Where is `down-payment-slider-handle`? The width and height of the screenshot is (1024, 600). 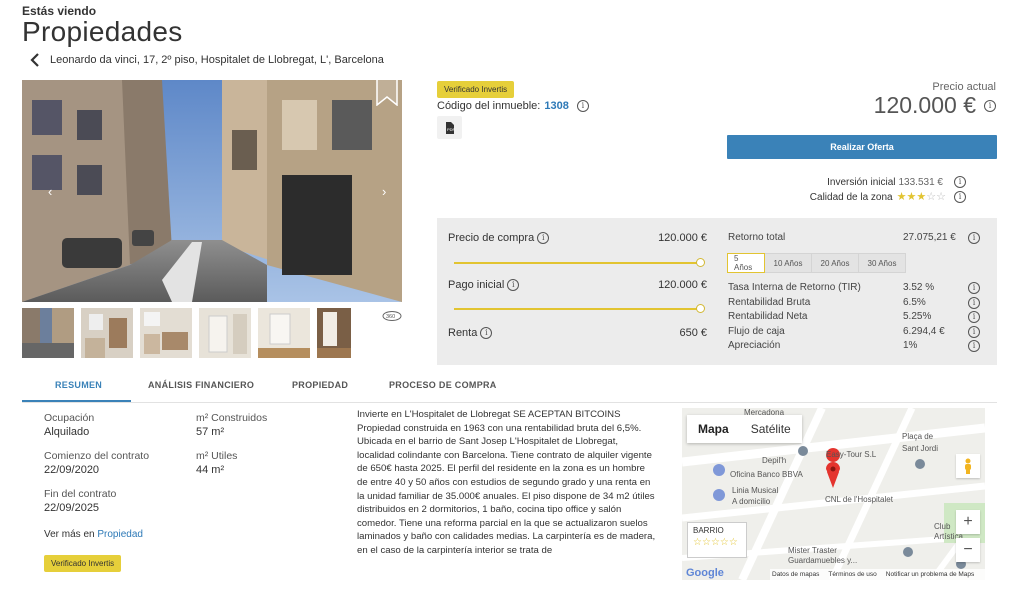
down-payment-slider-handle is located at coordinates (700, 308).